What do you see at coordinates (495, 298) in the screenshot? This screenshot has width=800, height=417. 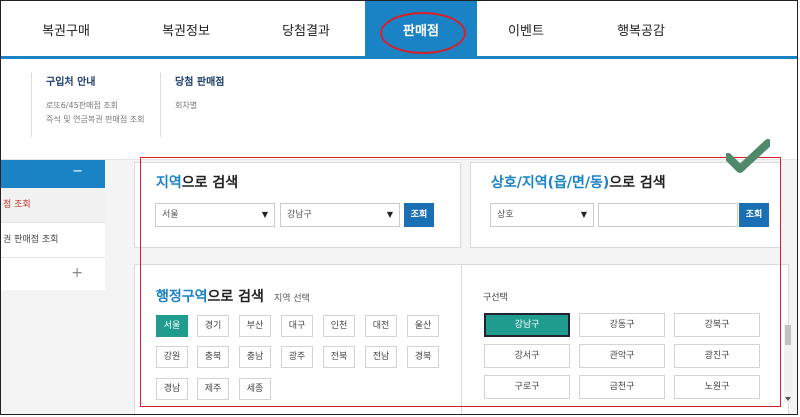 I see `gu-select-label: 구선택` at bounding box center [495, 298].